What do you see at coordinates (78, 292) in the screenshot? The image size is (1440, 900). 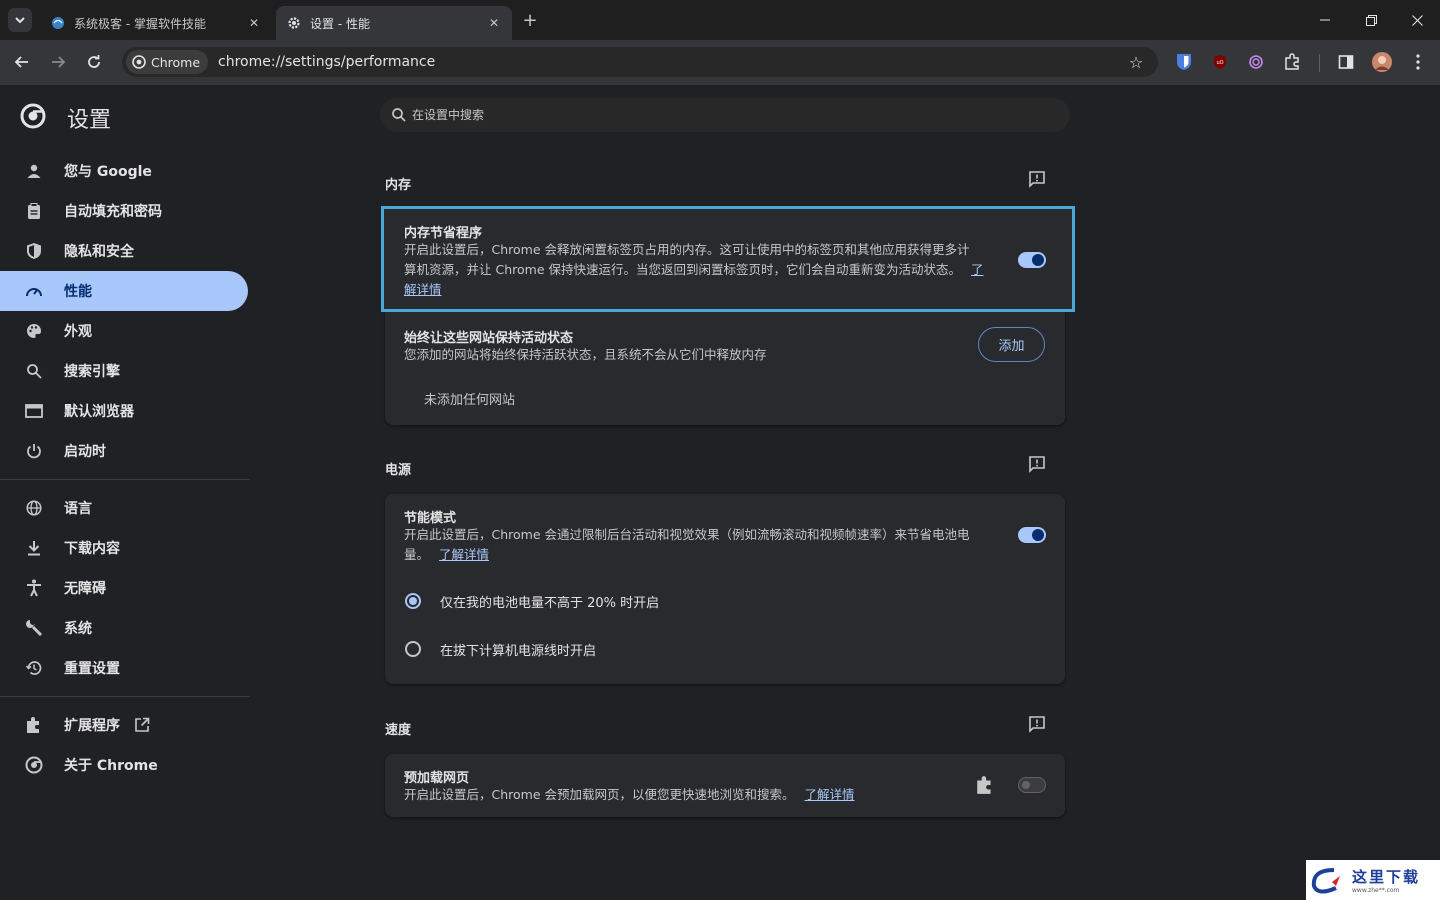 I see `sidebar-item-label: 性能` at bounding box center [78, 292].